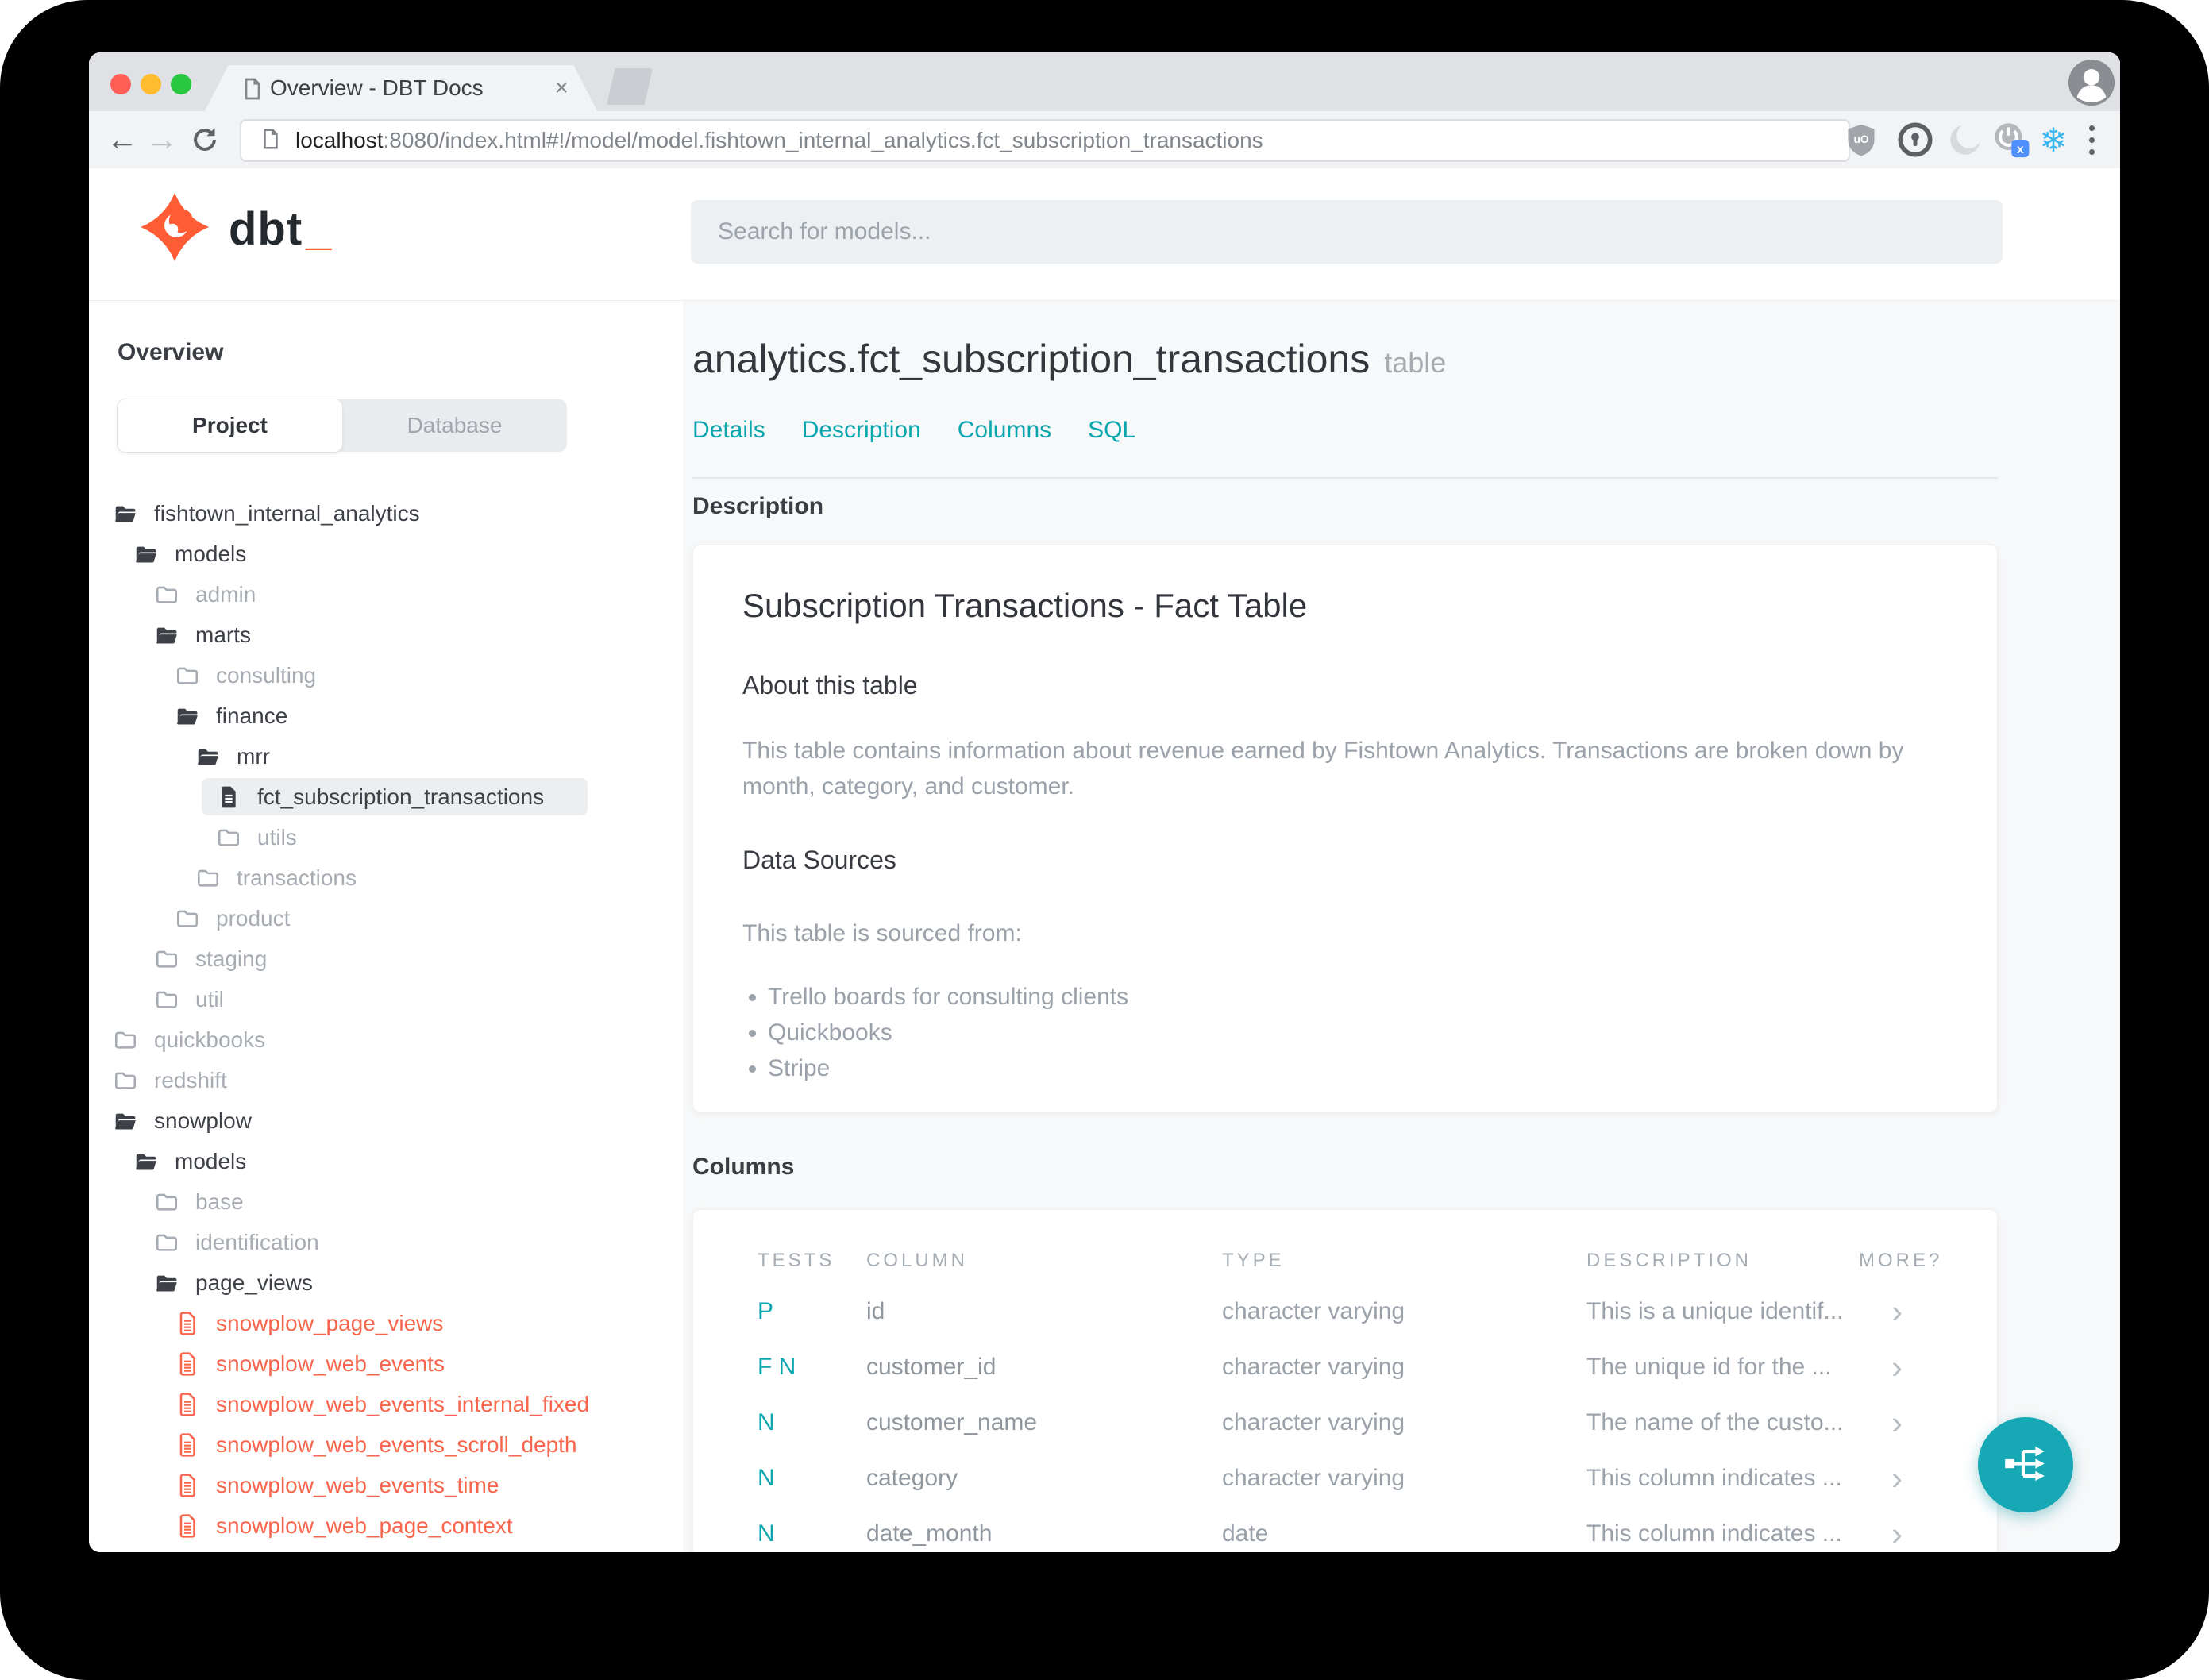 This screenshot has width=2209, height=1680. I want to click on tab-close-icon: ×, so click(562, 88).